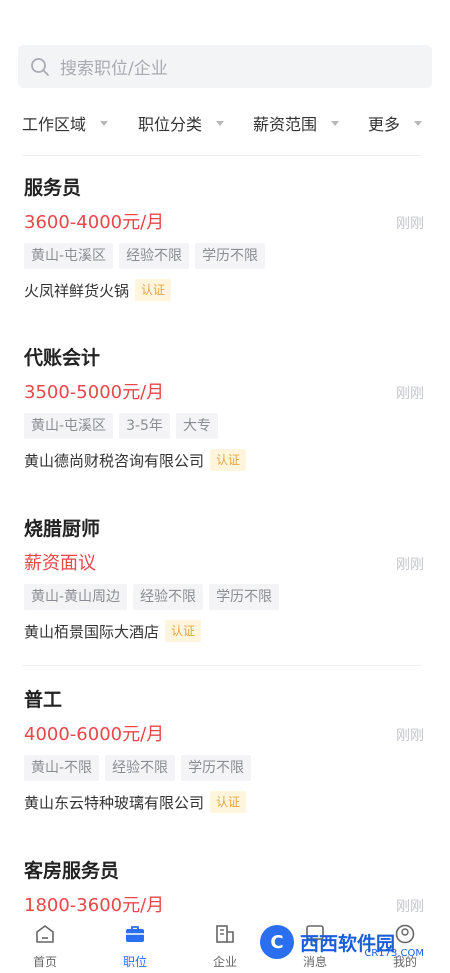  I want to click on job-salary: 薪资面议, so click(60, 563).